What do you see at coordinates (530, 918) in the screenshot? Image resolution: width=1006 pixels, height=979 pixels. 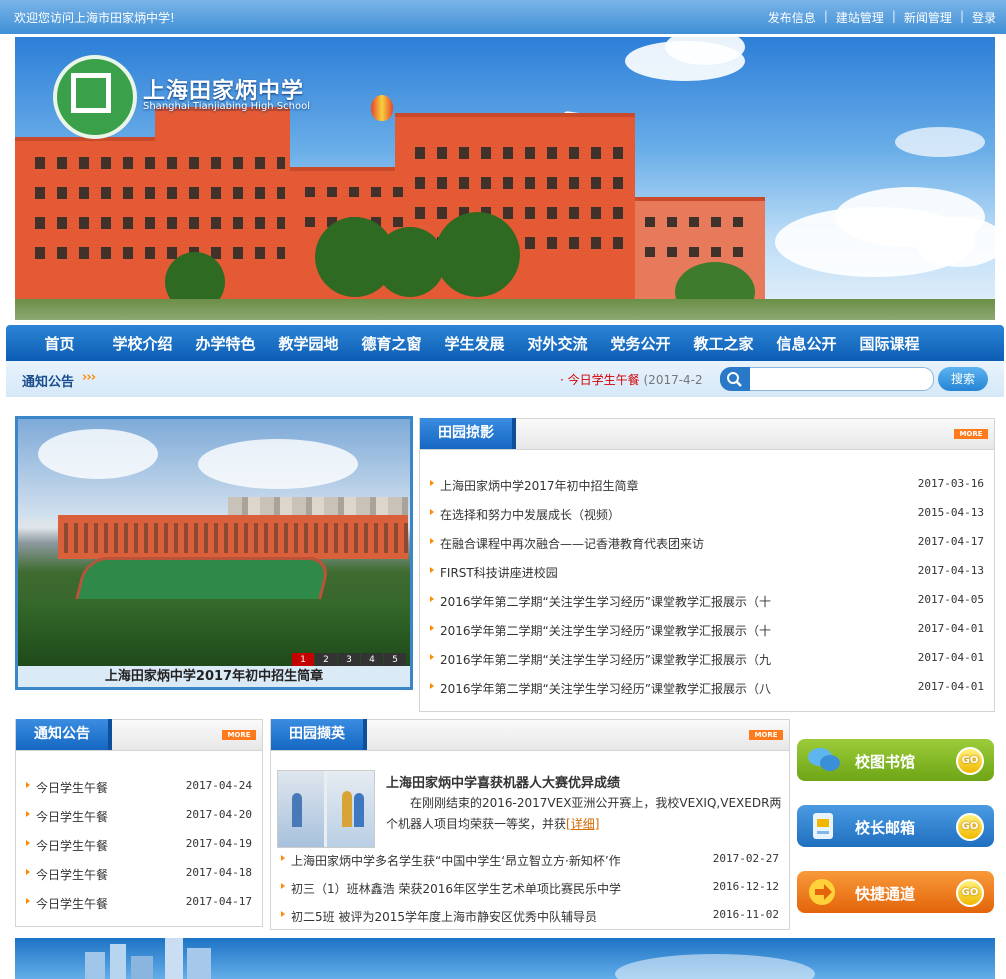 I see `list-item: 初二5班 被评为2015学年度上海市静安区优秀中队辅导员 2016-11-02` at bounding box center [530, 918].